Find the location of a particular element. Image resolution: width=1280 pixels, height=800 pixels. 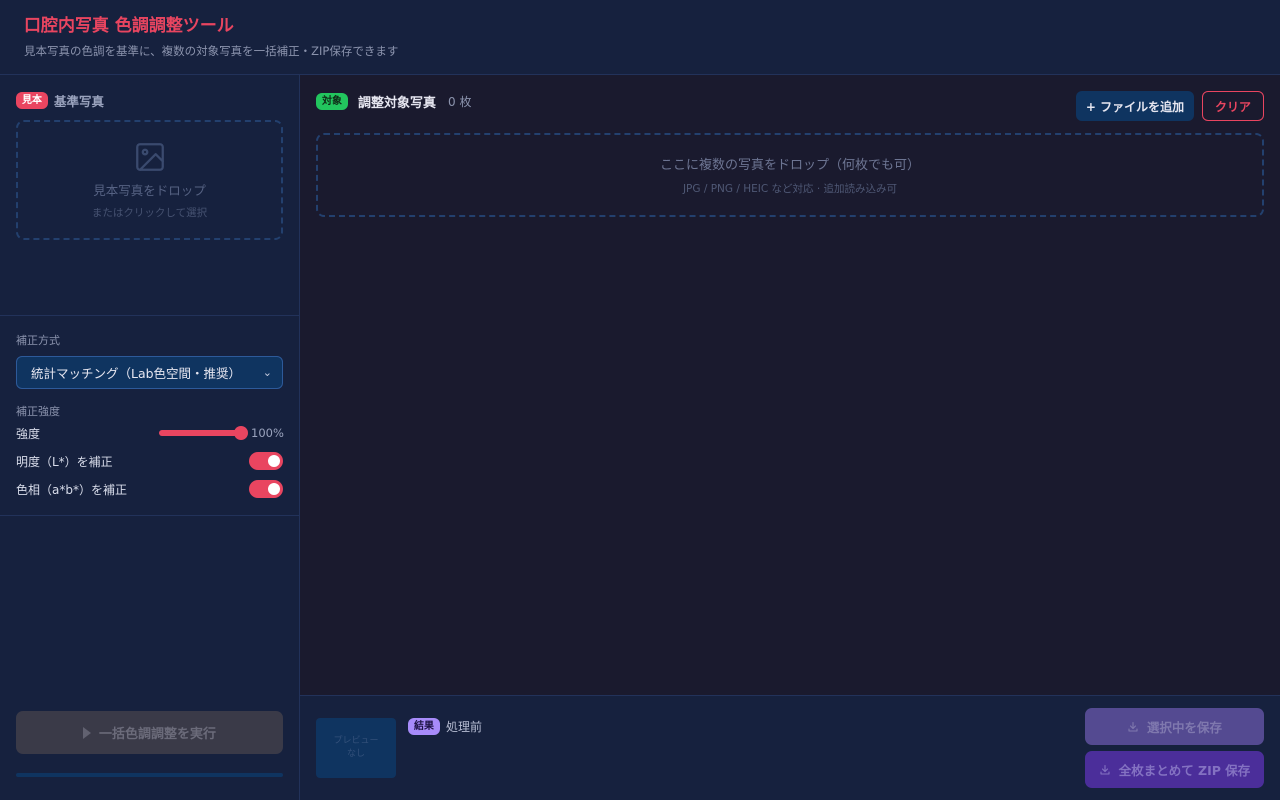

result-header: 結果 処理前 is located at coordinates (445, 726).